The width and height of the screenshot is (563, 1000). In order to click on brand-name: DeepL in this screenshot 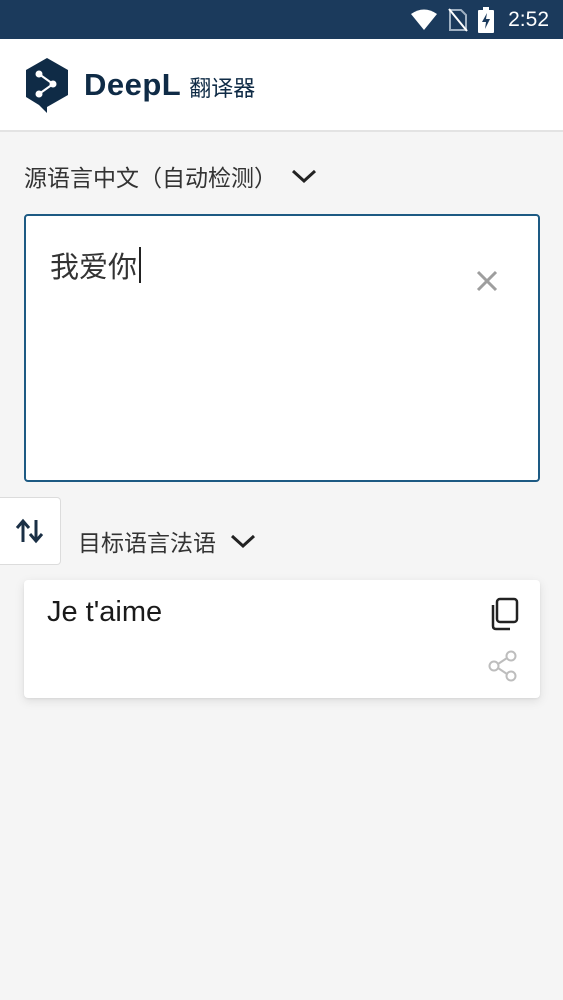, I will do `click(133, 84)`.